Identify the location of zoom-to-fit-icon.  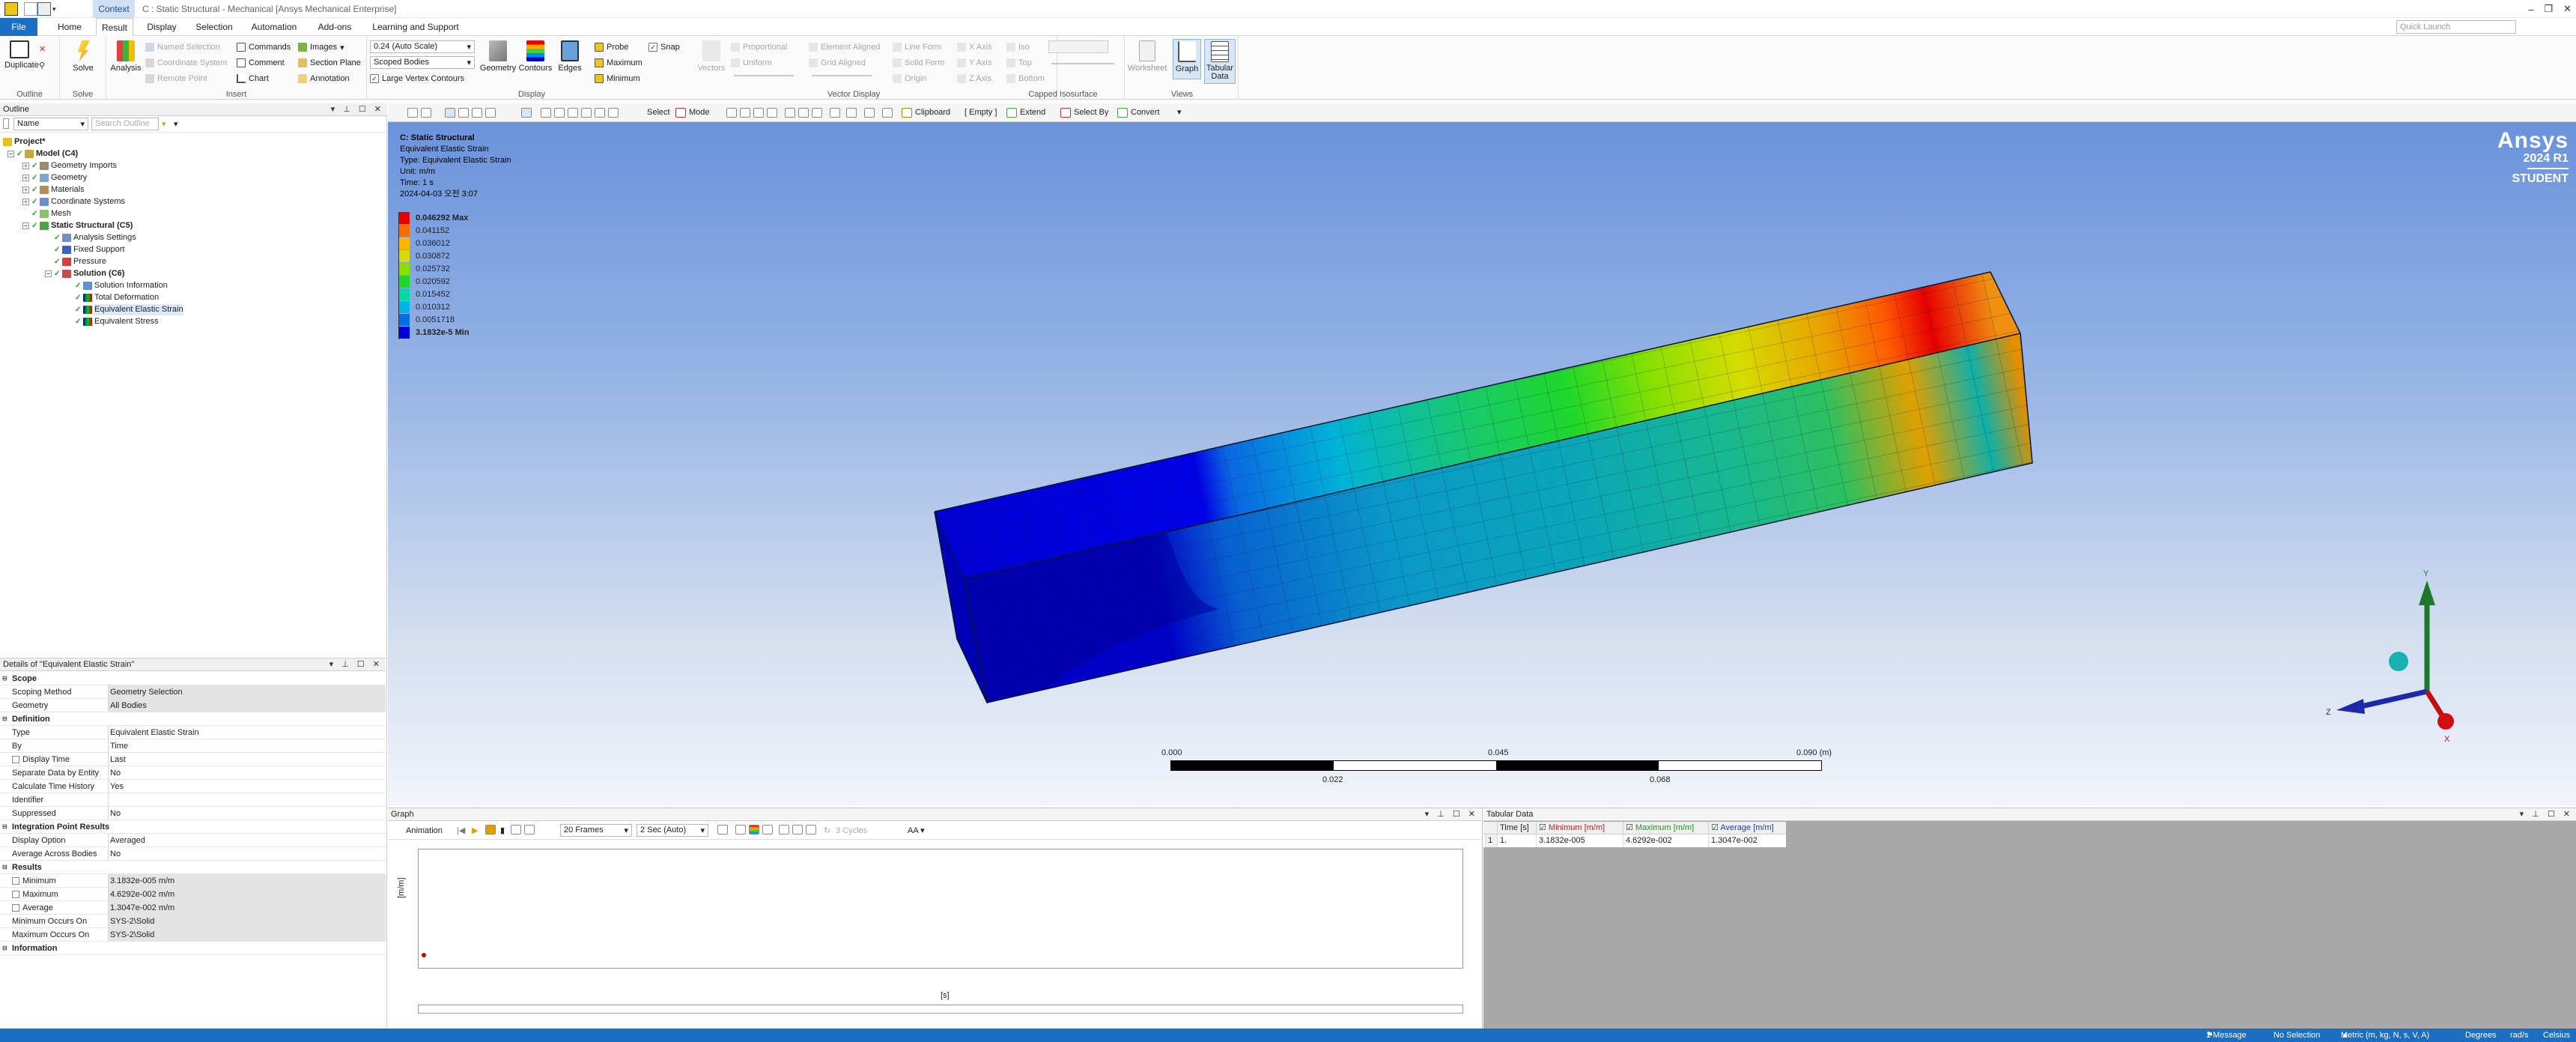
(573, 113).